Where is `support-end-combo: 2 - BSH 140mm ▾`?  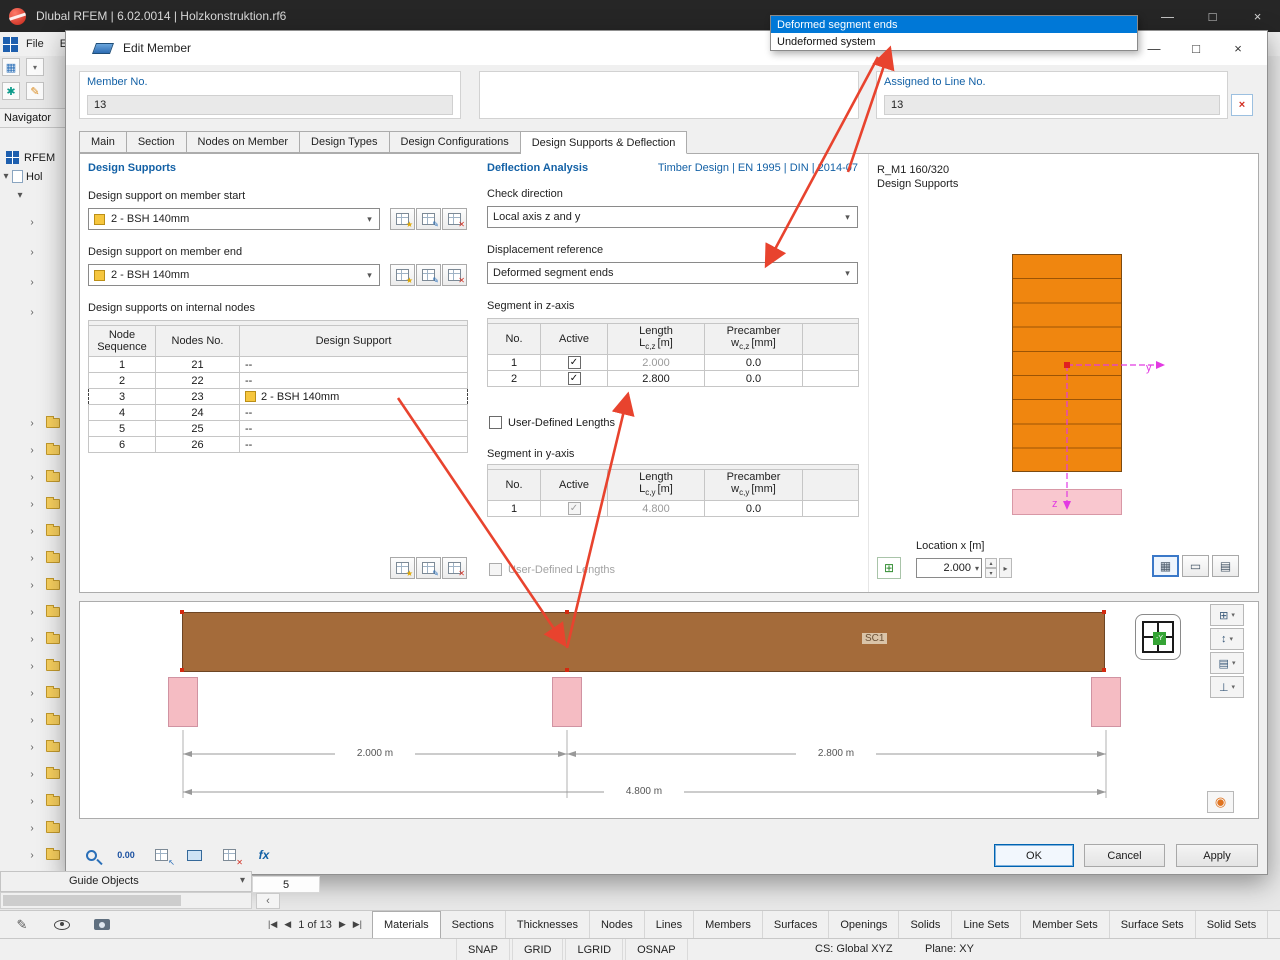
support-end-combo: 2 - BSH 140mm ▾ is located at coordinates (234, 275).